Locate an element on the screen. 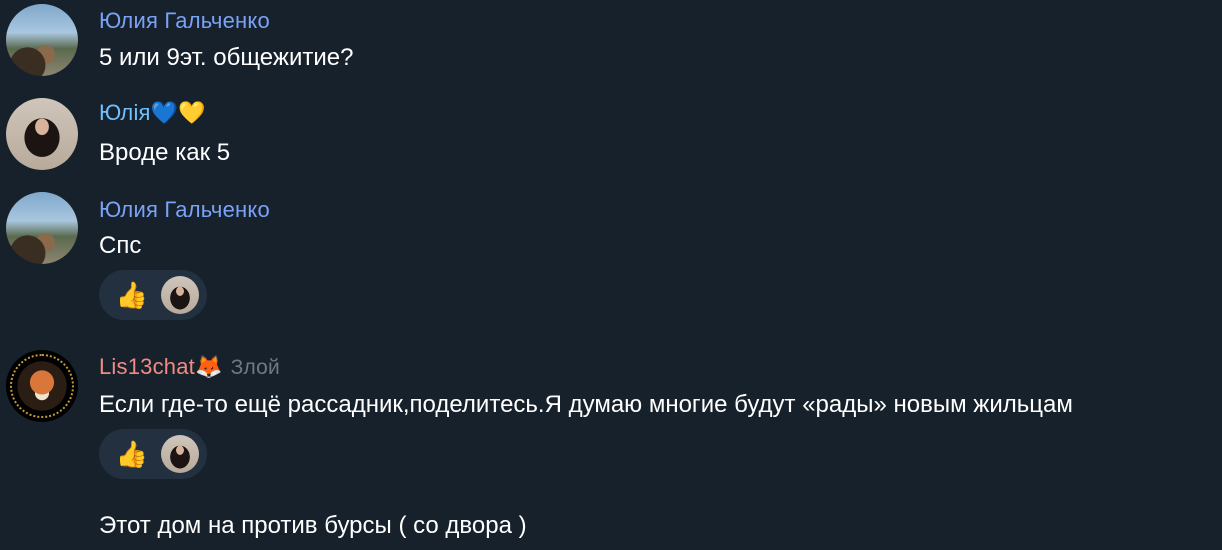 Image resolution: width=1222 pixels, height=550 pixels. sender-name: Юлія💙💛 is located at coordinates (152, 113).